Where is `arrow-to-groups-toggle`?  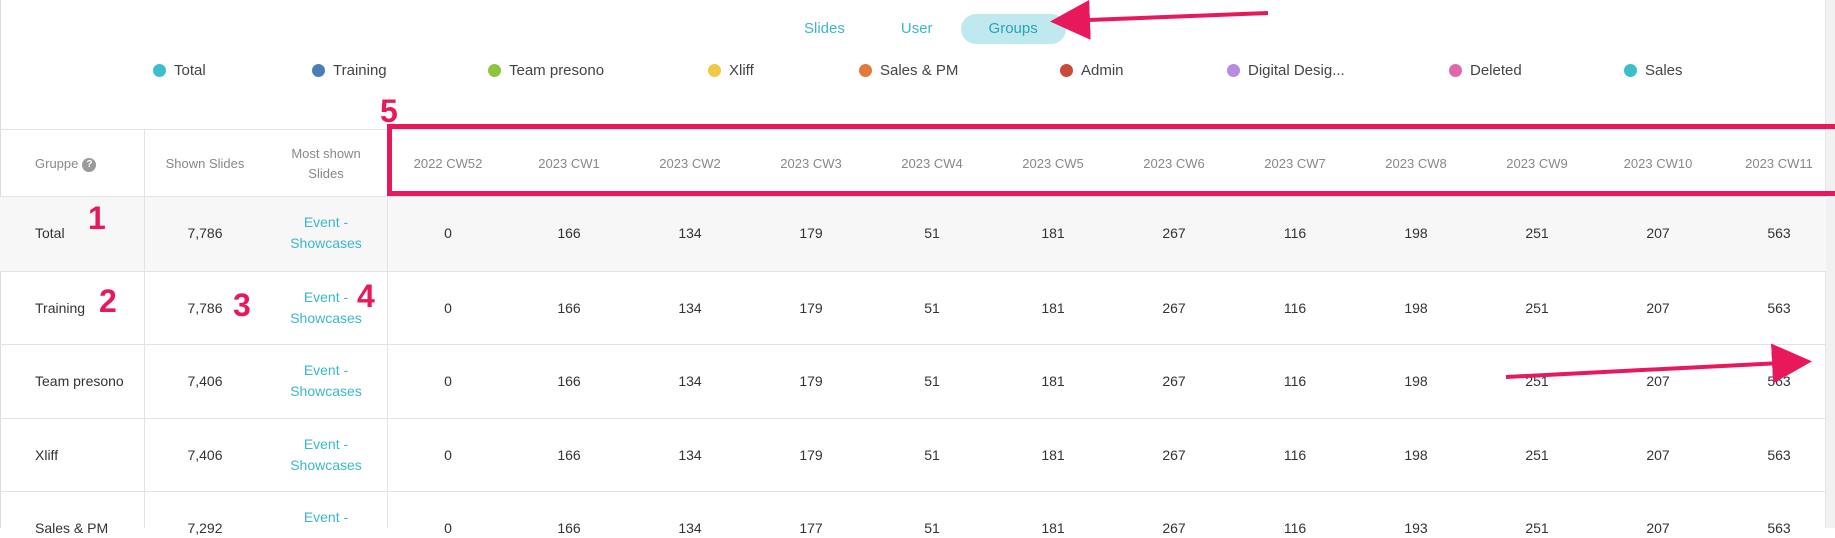 arrow-to-groups-toggle is located at coordinates (1159, 20).